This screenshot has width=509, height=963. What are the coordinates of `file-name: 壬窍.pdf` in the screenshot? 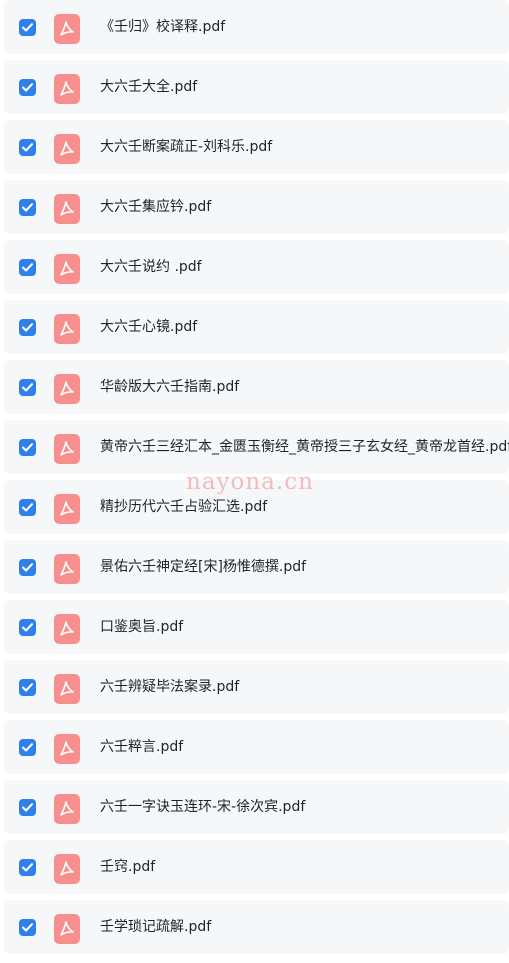 It's located at (127, 867).